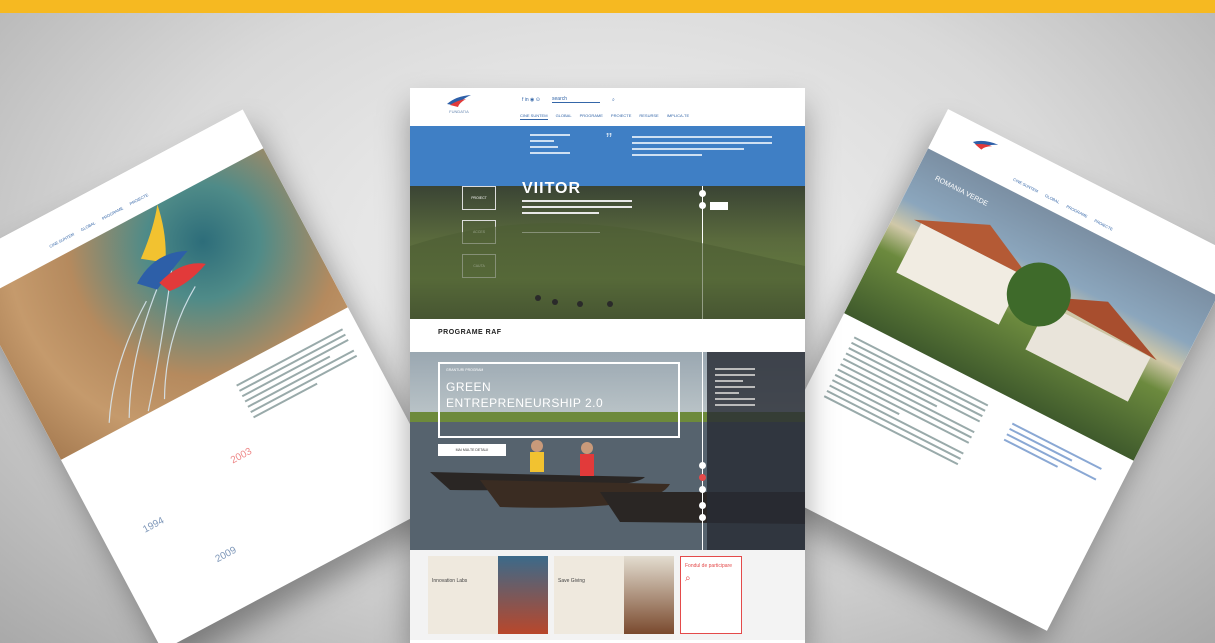  What do you see at coordinates (139, 199) in the screenshot?
I see `left-menu-item: PROIECTE` at bounding box center [139, 199].